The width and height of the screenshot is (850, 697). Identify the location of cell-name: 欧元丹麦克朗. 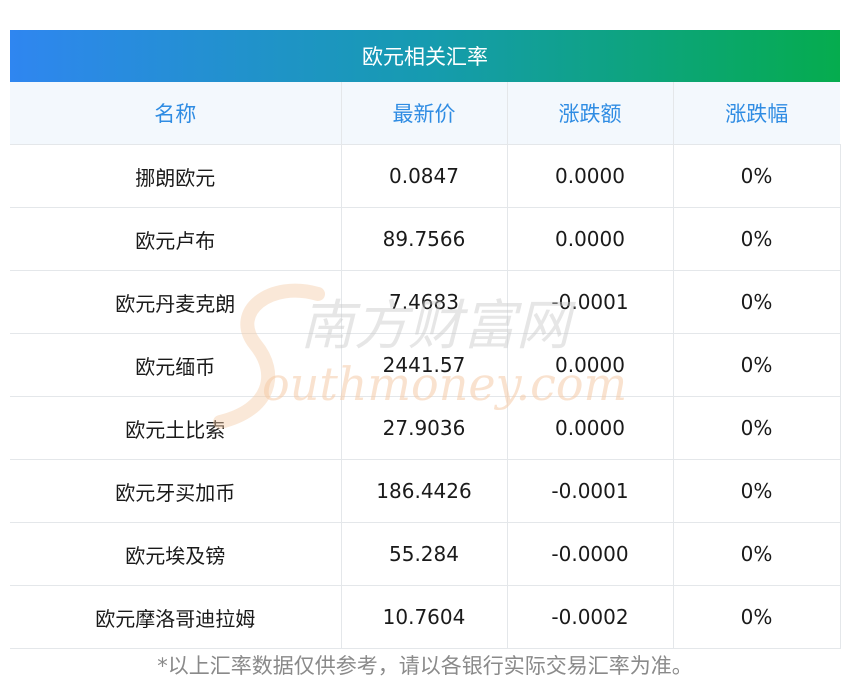
(175, 302).